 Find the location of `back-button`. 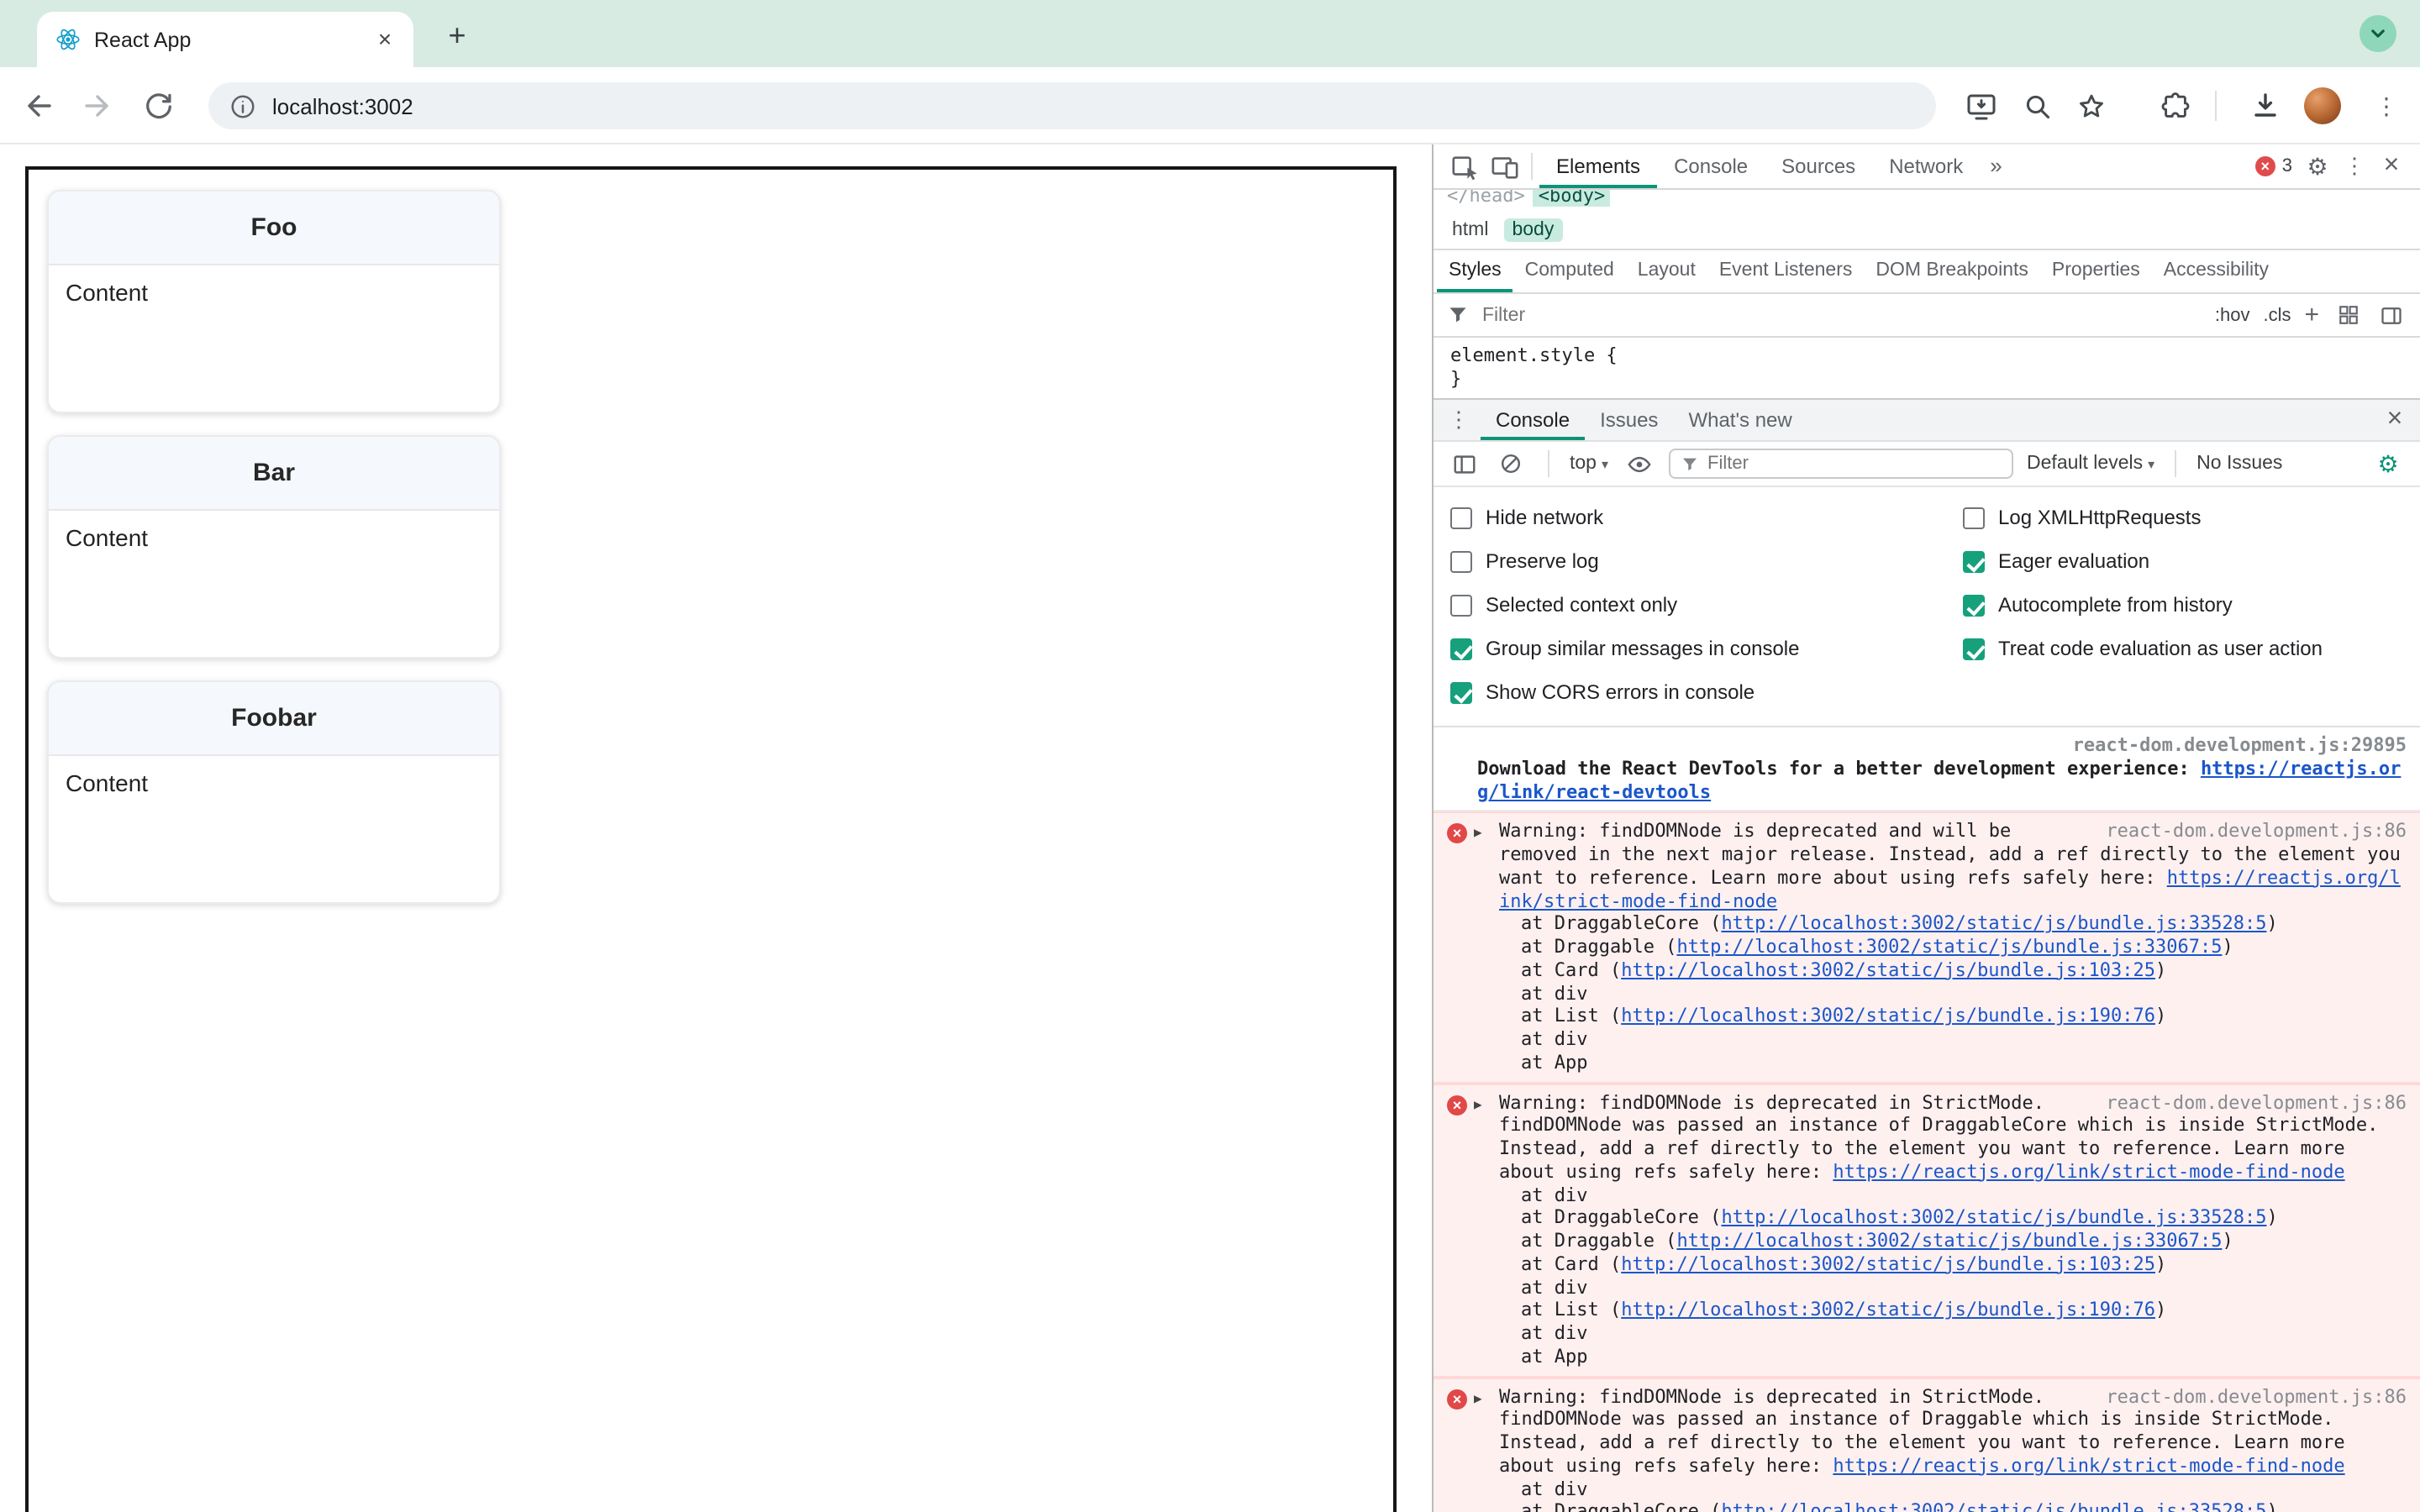

back-button is located at coordinates (38, 105).